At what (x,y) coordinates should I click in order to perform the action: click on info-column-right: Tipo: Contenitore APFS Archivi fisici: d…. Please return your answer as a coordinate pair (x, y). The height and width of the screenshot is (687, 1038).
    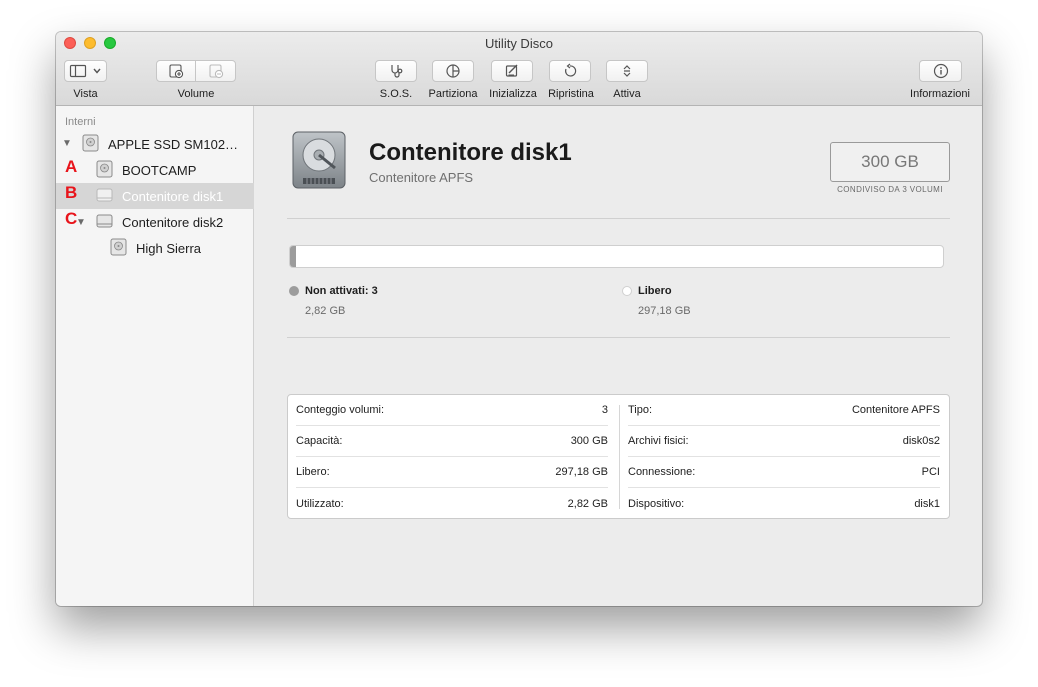
    Looking at the image, I should click on (789, 456).